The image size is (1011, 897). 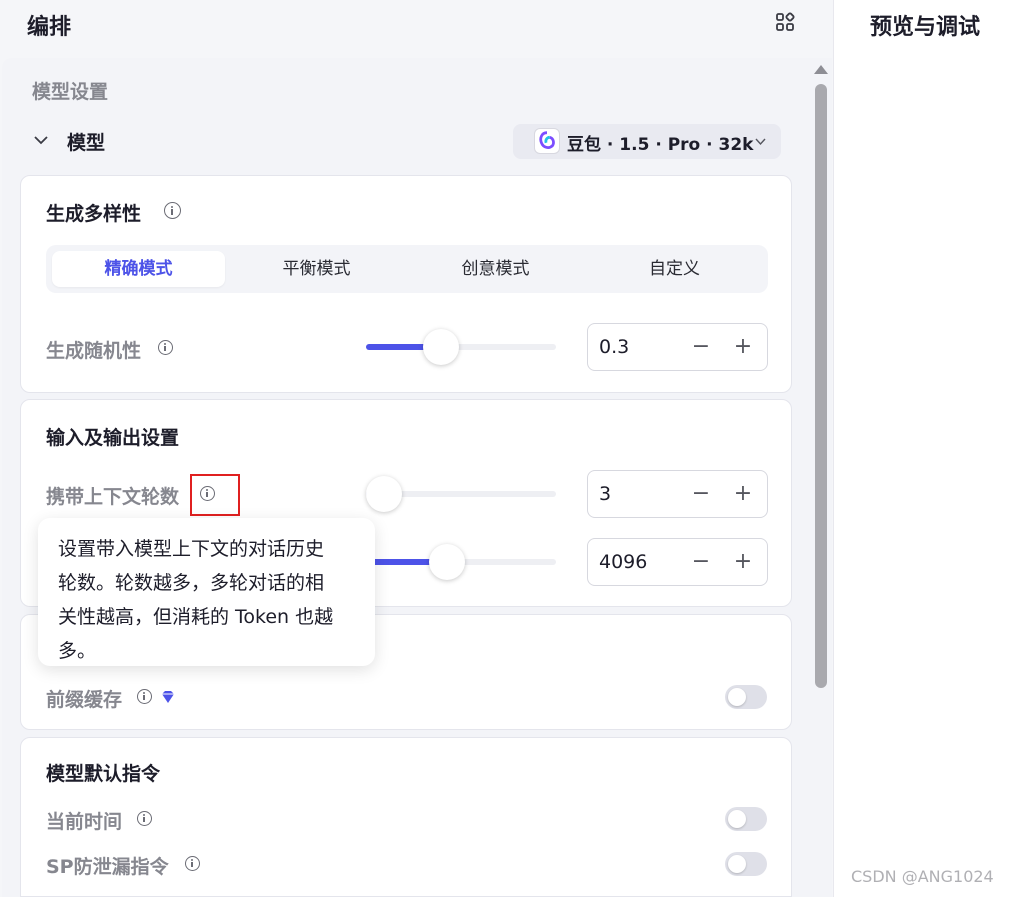 I want to click on mode-precise: 精确模式, so click(x=138, y=269).